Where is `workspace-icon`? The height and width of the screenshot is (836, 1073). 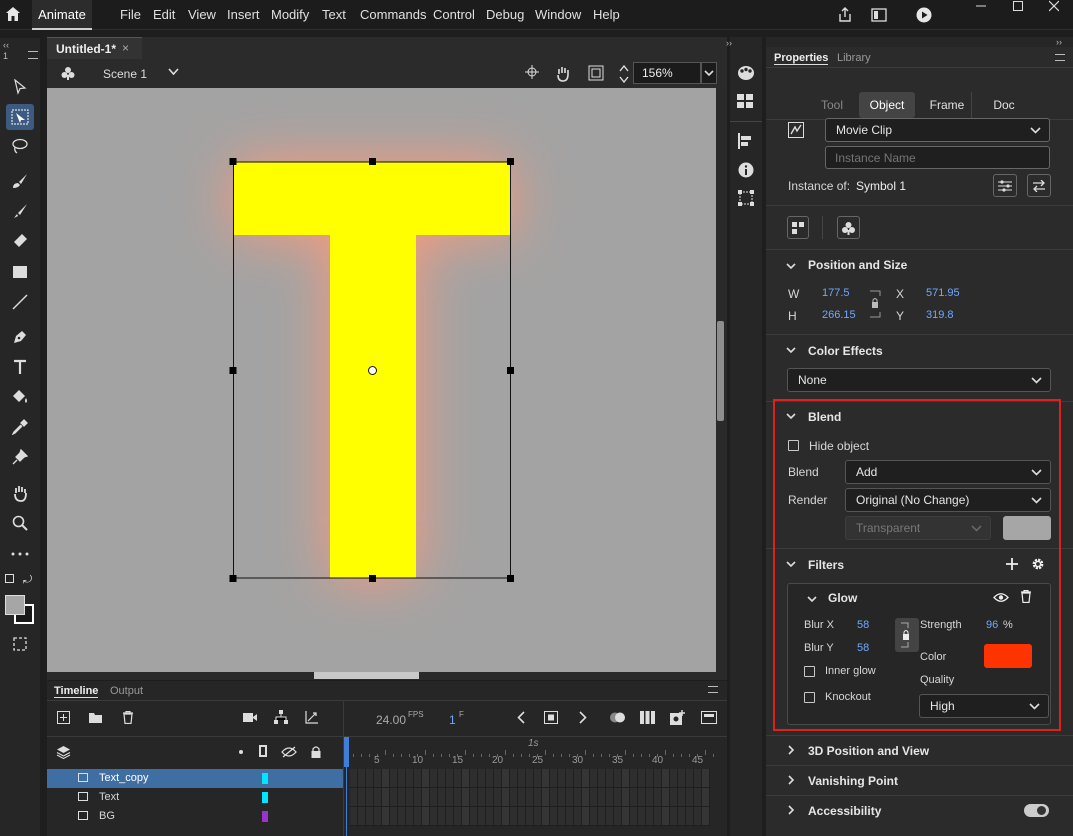 workspace-icon is located at coordinates (879, 15).